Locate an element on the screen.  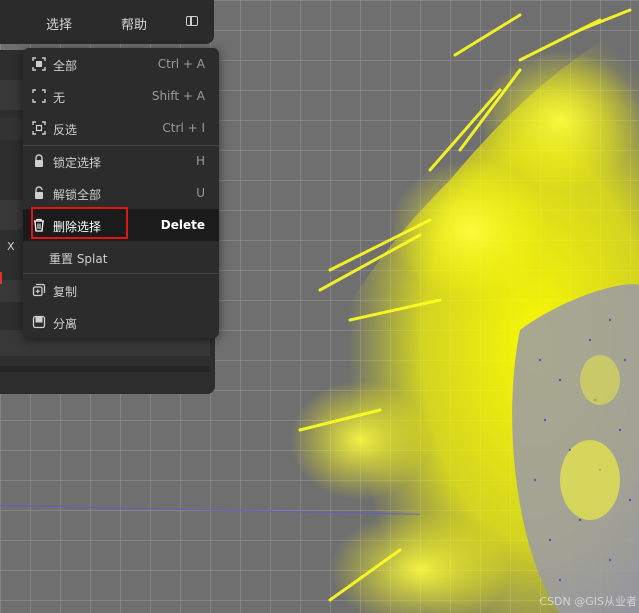
menu-item-label: 解锁全部 is located at coordinates (77, 195).